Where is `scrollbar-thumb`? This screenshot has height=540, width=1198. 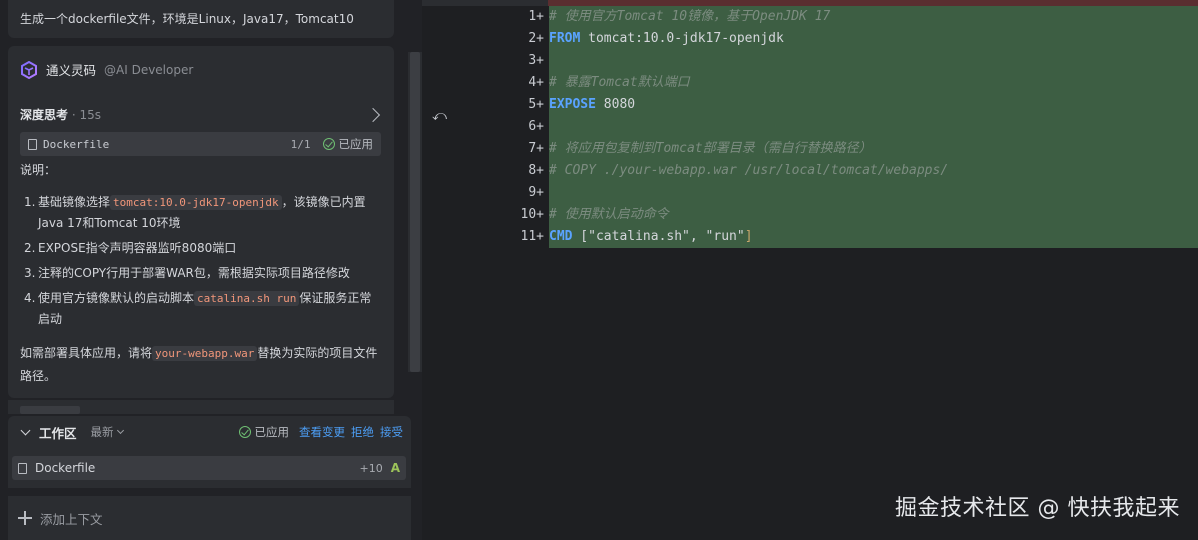
scrollbar-thumb is located at coordinates (415, 212).